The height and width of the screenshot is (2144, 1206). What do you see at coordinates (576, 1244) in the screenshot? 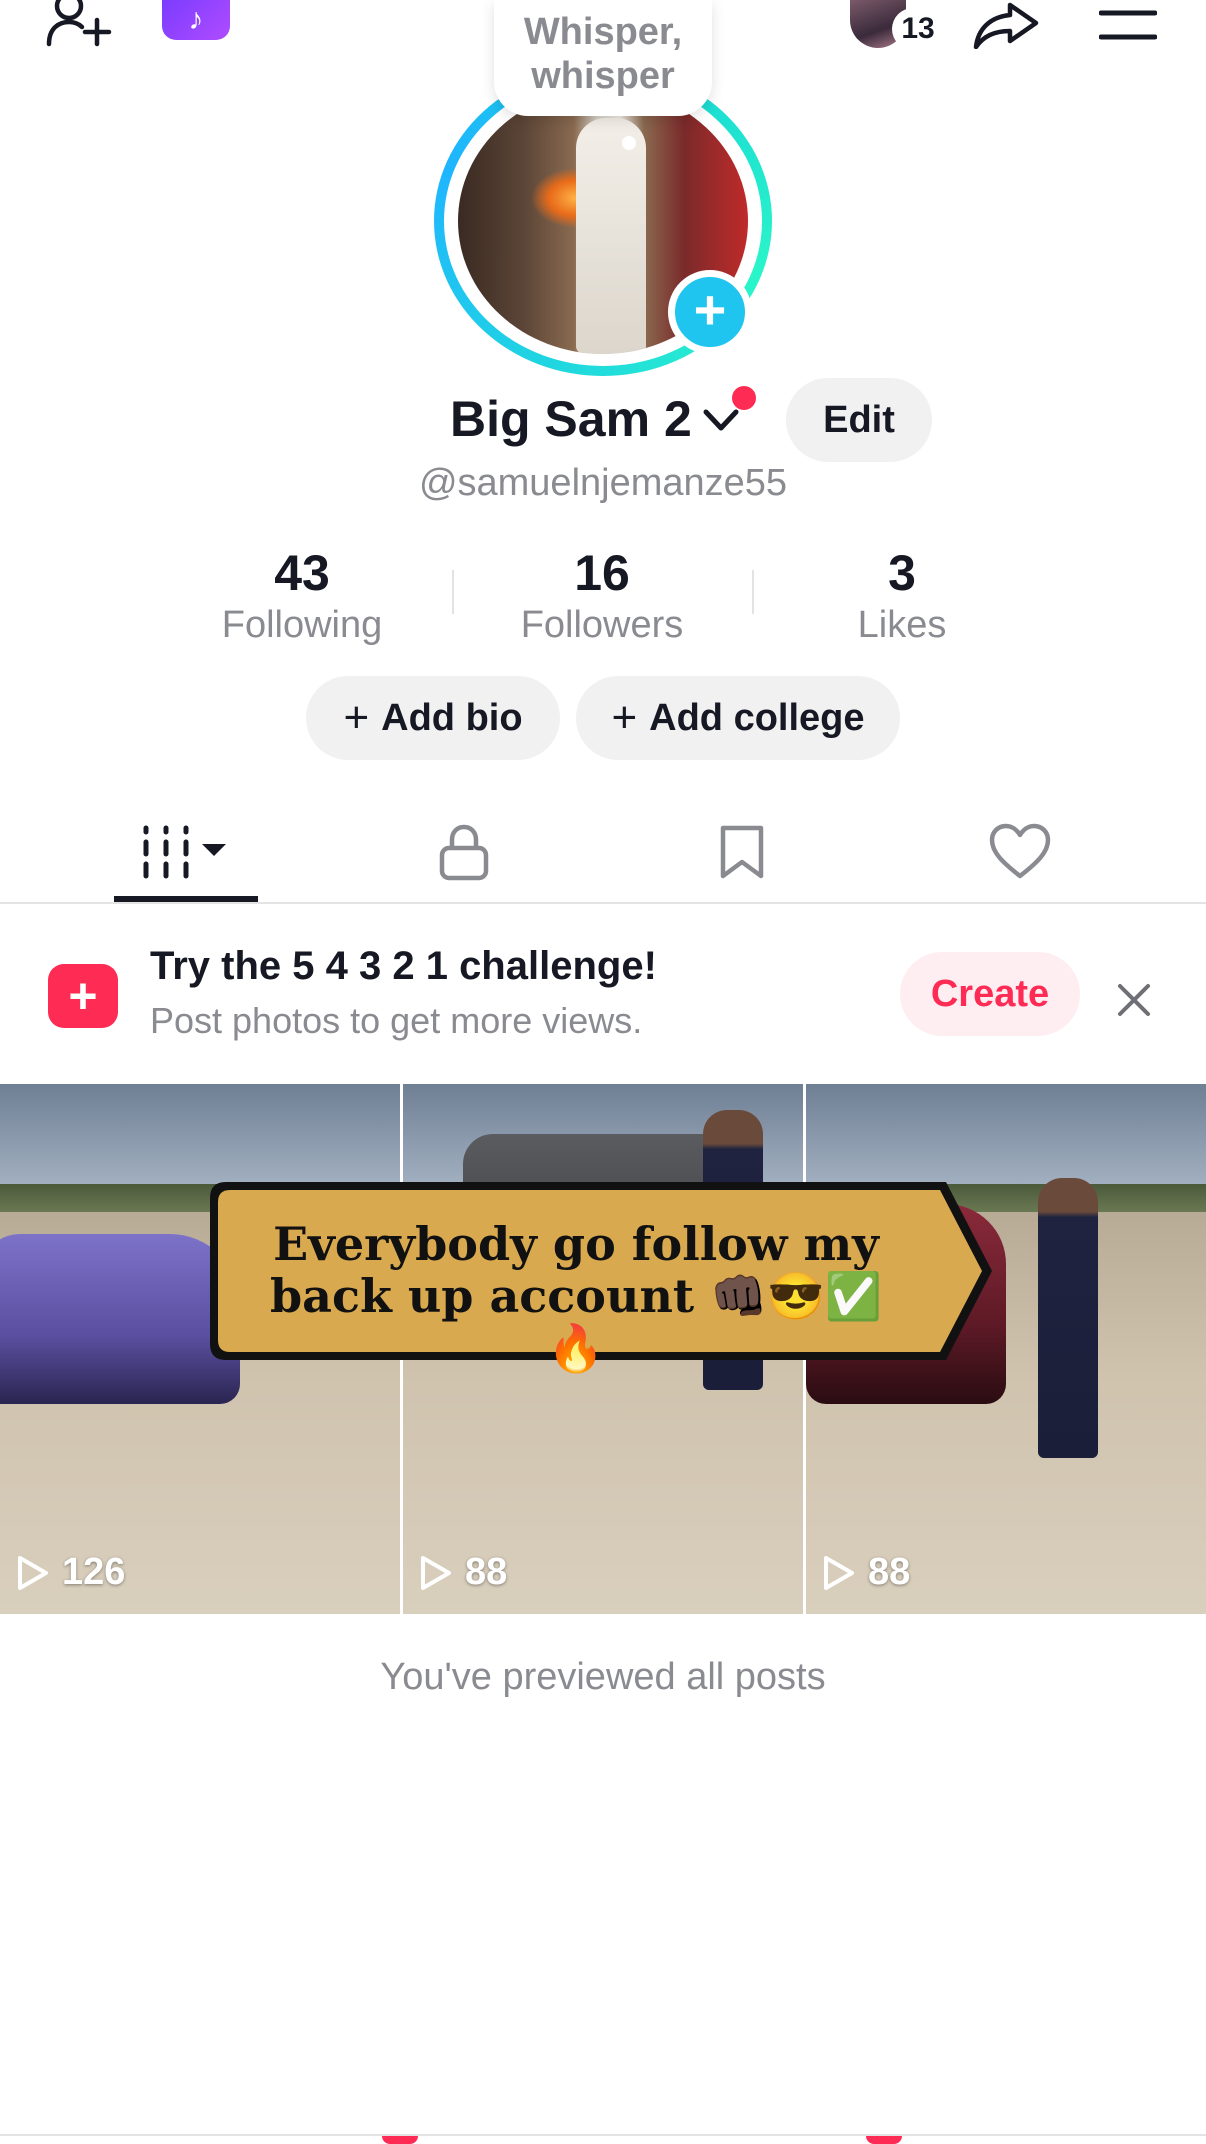
I see `banner-line-1: Everybody go follow my` at bounding box center [576, 1244].